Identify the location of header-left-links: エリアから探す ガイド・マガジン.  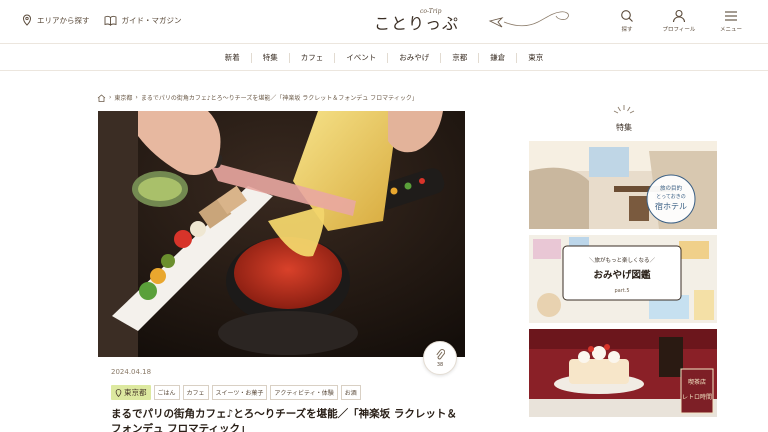
(102, 20).